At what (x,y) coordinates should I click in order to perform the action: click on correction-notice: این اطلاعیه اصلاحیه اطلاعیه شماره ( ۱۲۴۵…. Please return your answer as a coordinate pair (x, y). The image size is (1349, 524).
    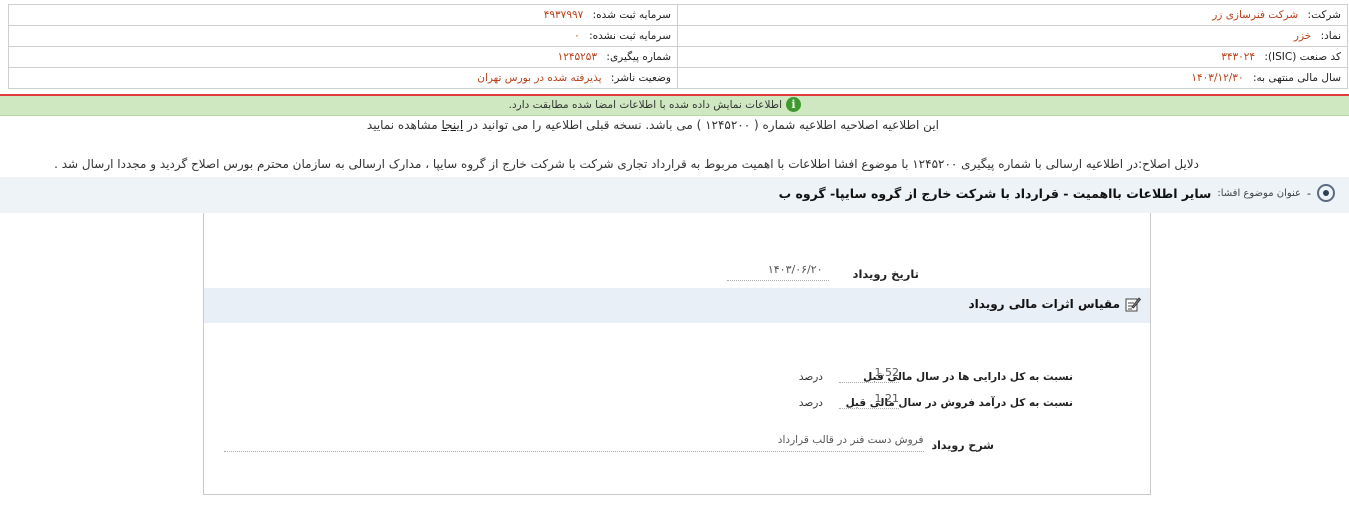
    Looking at the image, I should click on (653, 125).